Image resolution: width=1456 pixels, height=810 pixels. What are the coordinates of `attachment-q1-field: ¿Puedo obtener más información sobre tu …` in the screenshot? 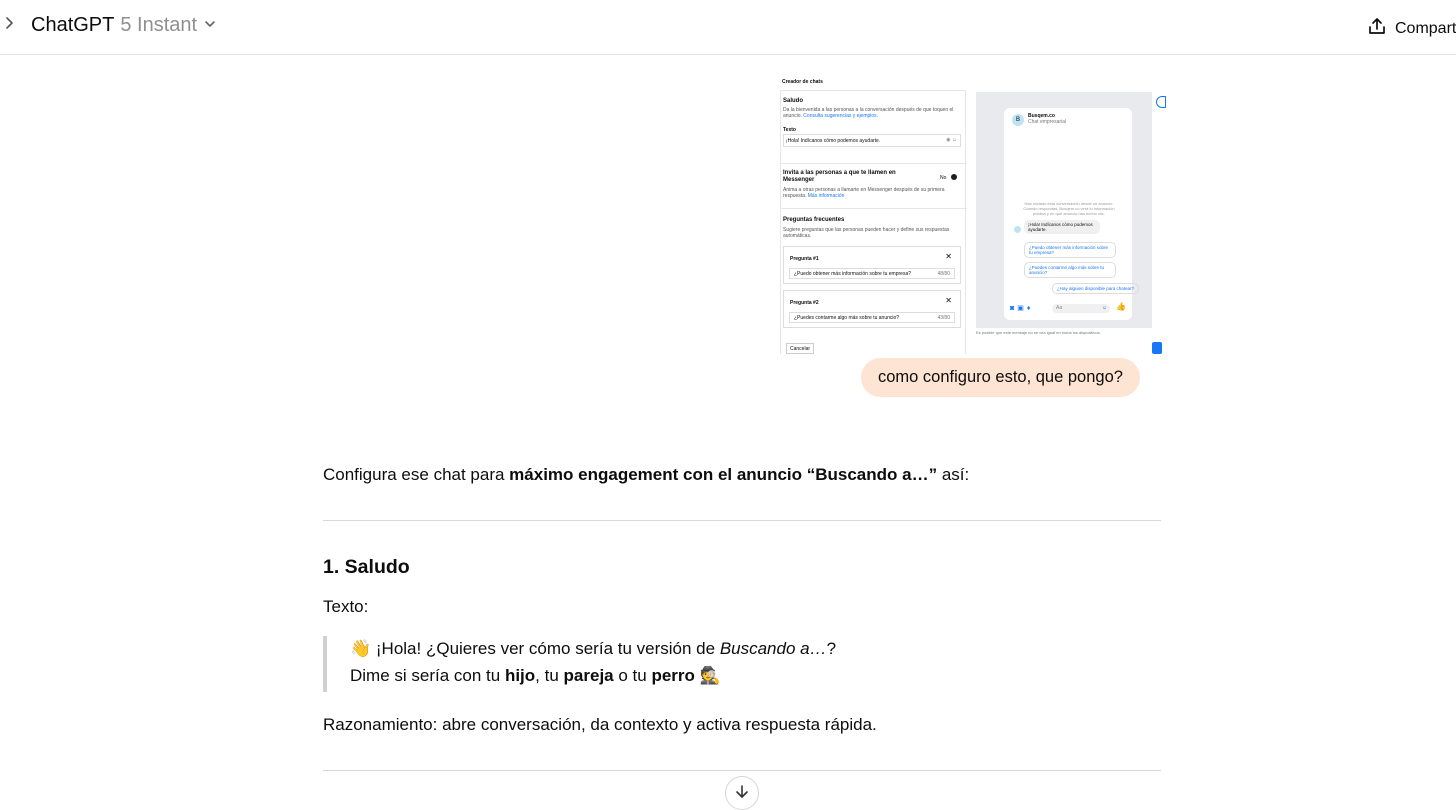 It's located at (872, 273).